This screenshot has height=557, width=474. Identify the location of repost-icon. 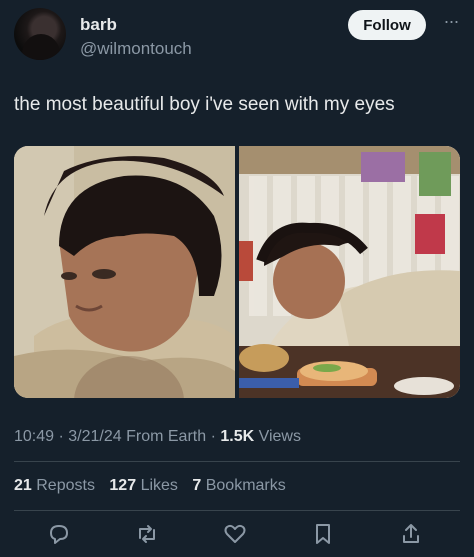
(147, 534).